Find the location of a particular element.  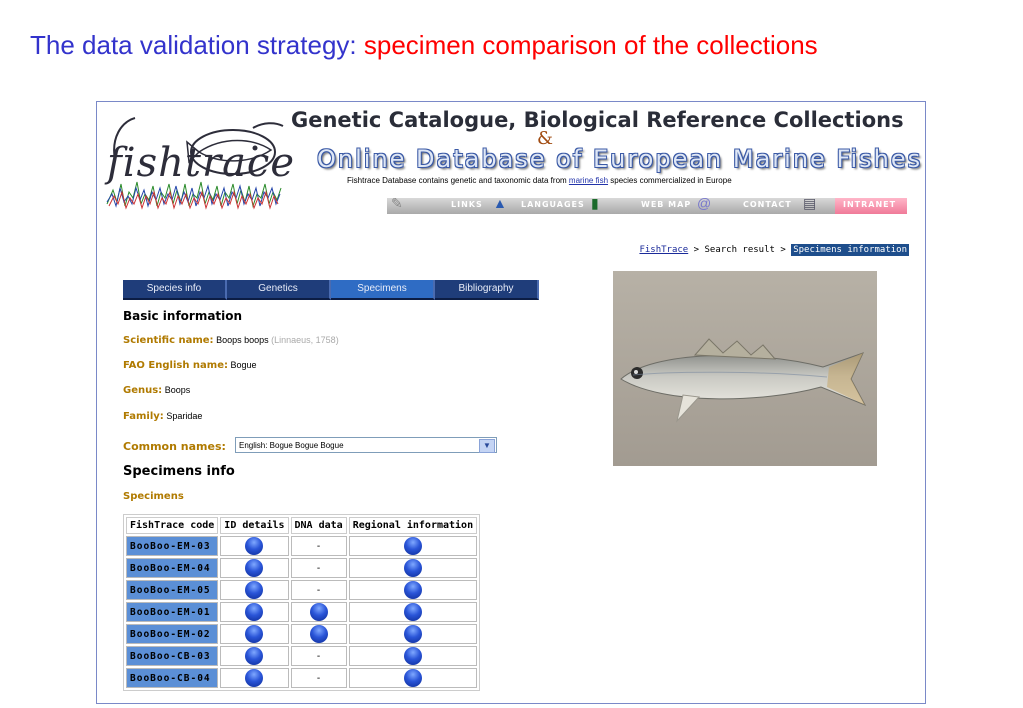

specimen-photo is located at coordinates (745, 368).